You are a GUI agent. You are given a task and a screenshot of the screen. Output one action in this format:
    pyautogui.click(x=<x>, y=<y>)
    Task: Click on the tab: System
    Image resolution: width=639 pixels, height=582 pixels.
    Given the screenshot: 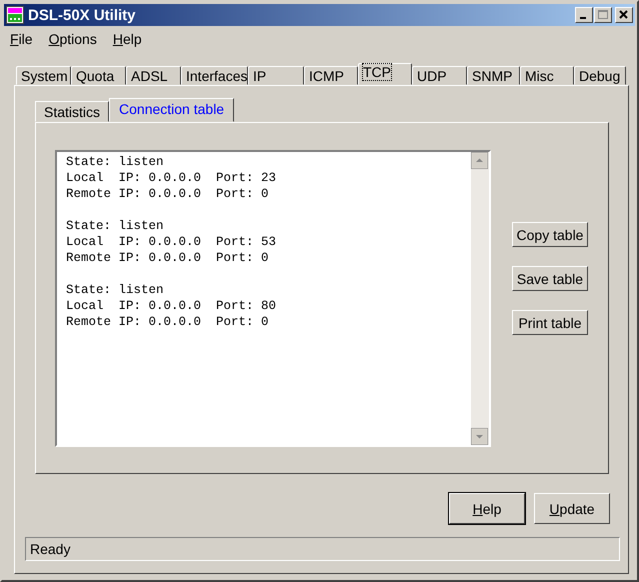 What is the action you would take?
    pyautogui.click(x=43, y=75)
    